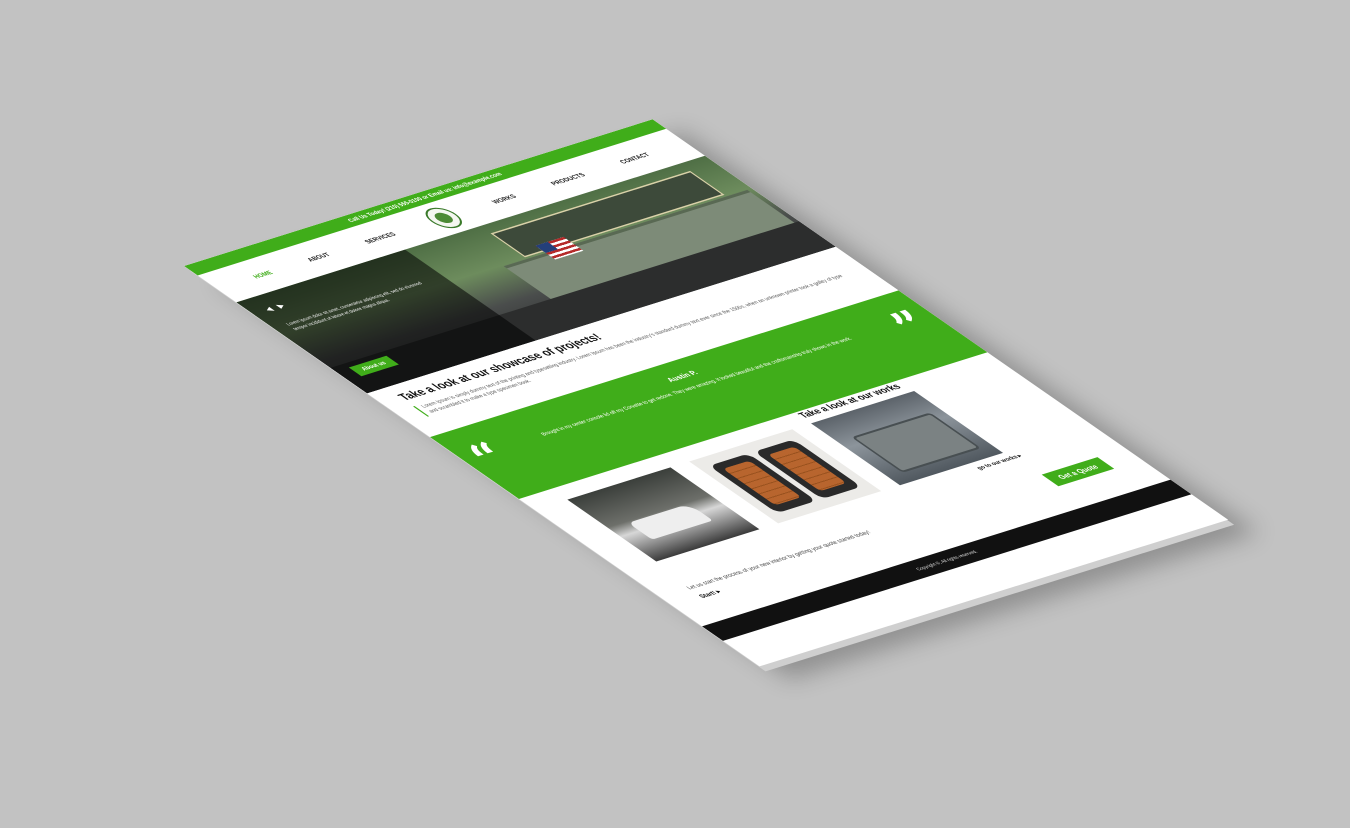  What do you see at coordinates (504, 199) in the screenshot?
I see `nav-works: WORKS` at bounding box center [504, 199].